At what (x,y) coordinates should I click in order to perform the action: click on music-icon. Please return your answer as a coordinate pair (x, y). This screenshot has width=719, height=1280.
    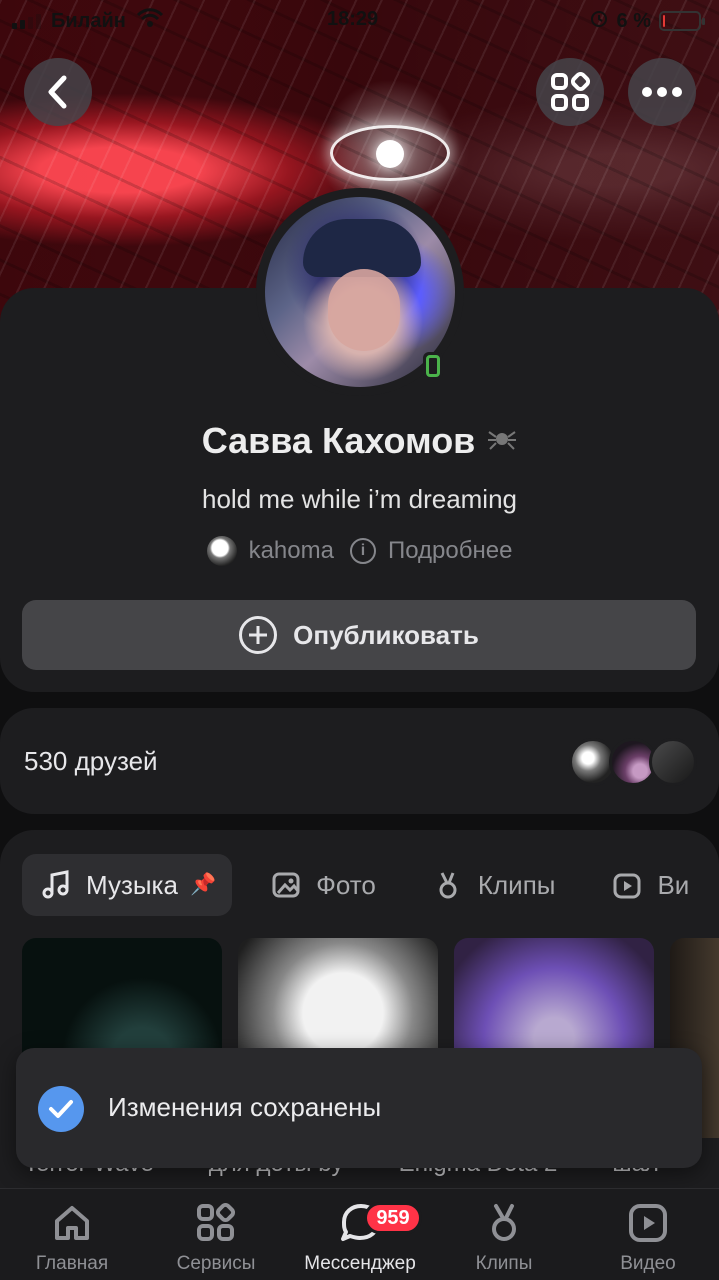
    Looking at the image, I should click on (55, 884).